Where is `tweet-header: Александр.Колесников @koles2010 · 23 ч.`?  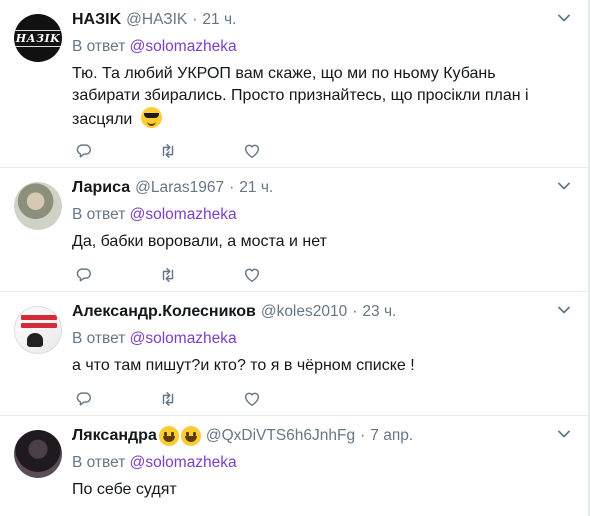 tweet-header: Александр.Колесников @koles2010 · 23 ч. is located at coordinates (320, 312).